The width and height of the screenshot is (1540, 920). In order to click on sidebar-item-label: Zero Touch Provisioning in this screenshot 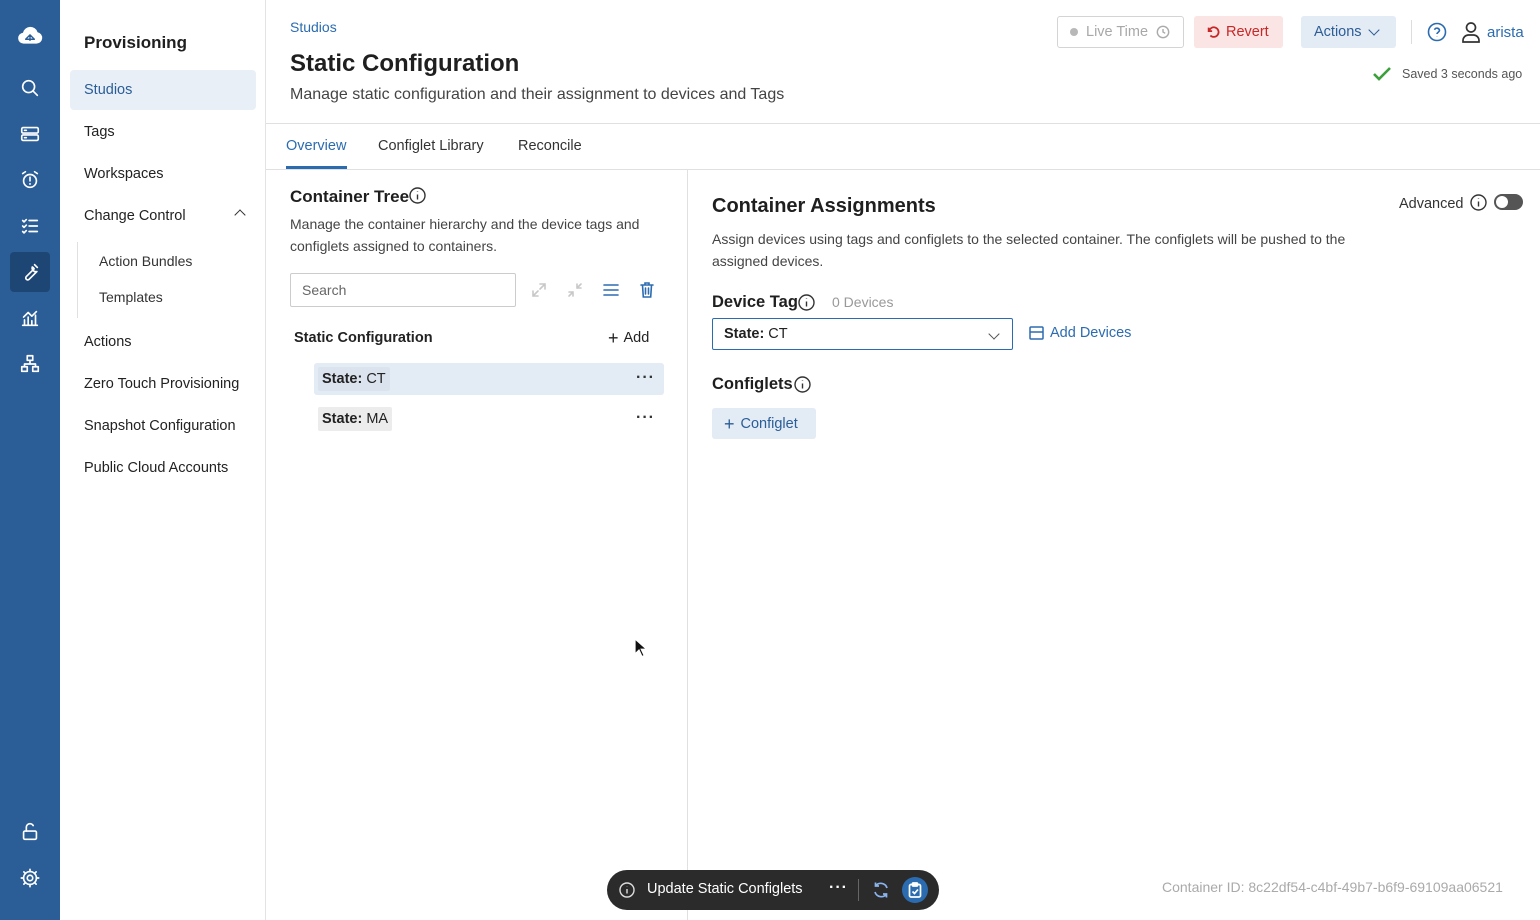, I will do `click(162, 384)`.